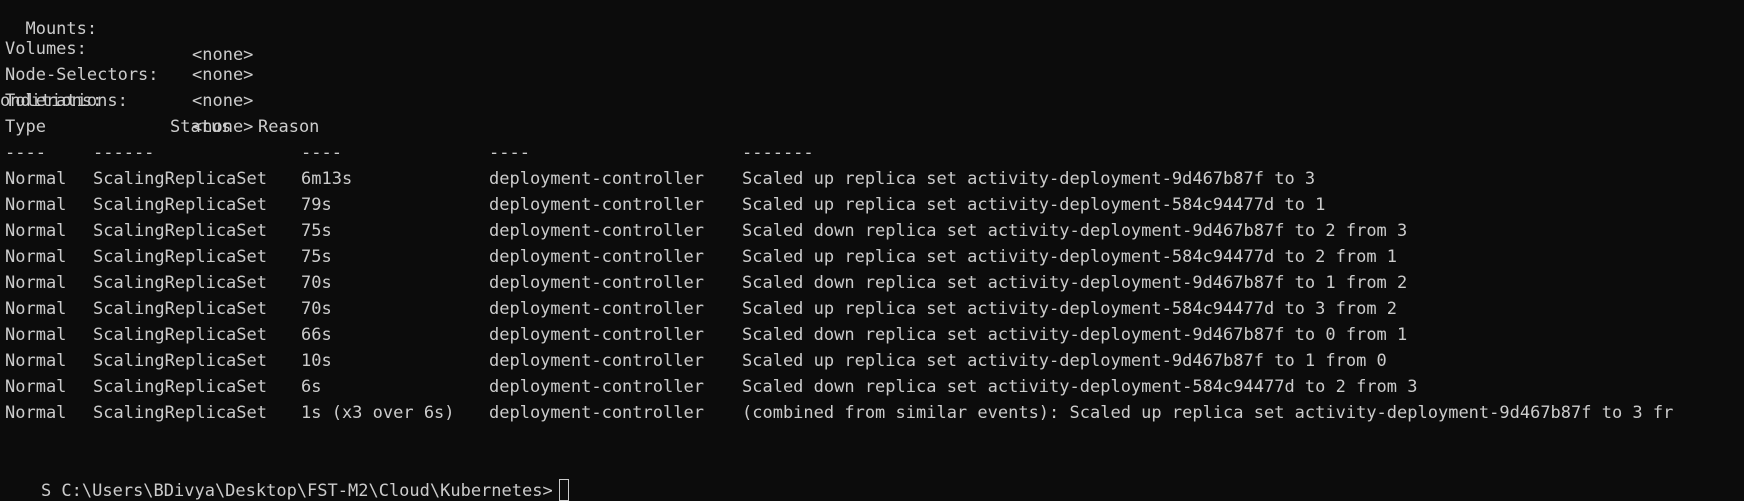 The height and width of the screenshot is (501, 1744). I want to click on event-age: 66s, so click(316, 335).